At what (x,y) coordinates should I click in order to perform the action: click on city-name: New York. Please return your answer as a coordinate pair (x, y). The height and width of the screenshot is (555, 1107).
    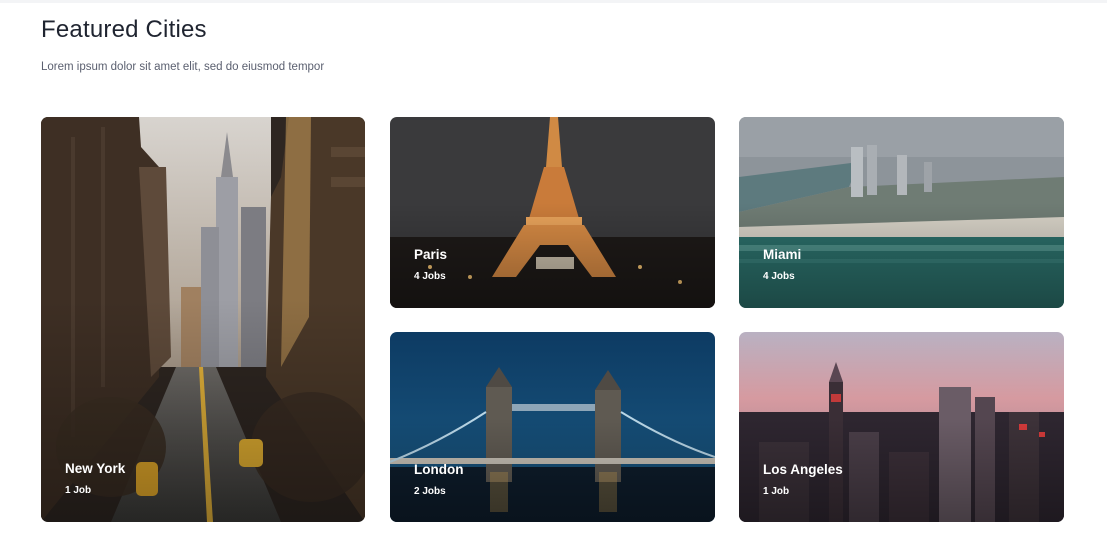
    Looking at the image, I should click on (95, 468).